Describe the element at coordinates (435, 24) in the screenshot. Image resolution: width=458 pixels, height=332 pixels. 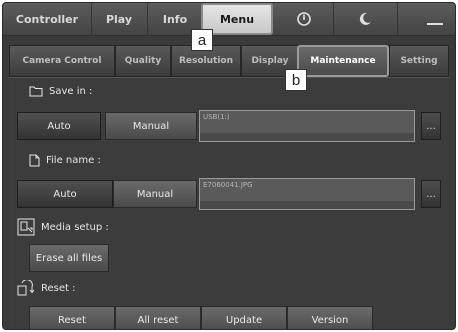
I see `minimize-icon` at that location.